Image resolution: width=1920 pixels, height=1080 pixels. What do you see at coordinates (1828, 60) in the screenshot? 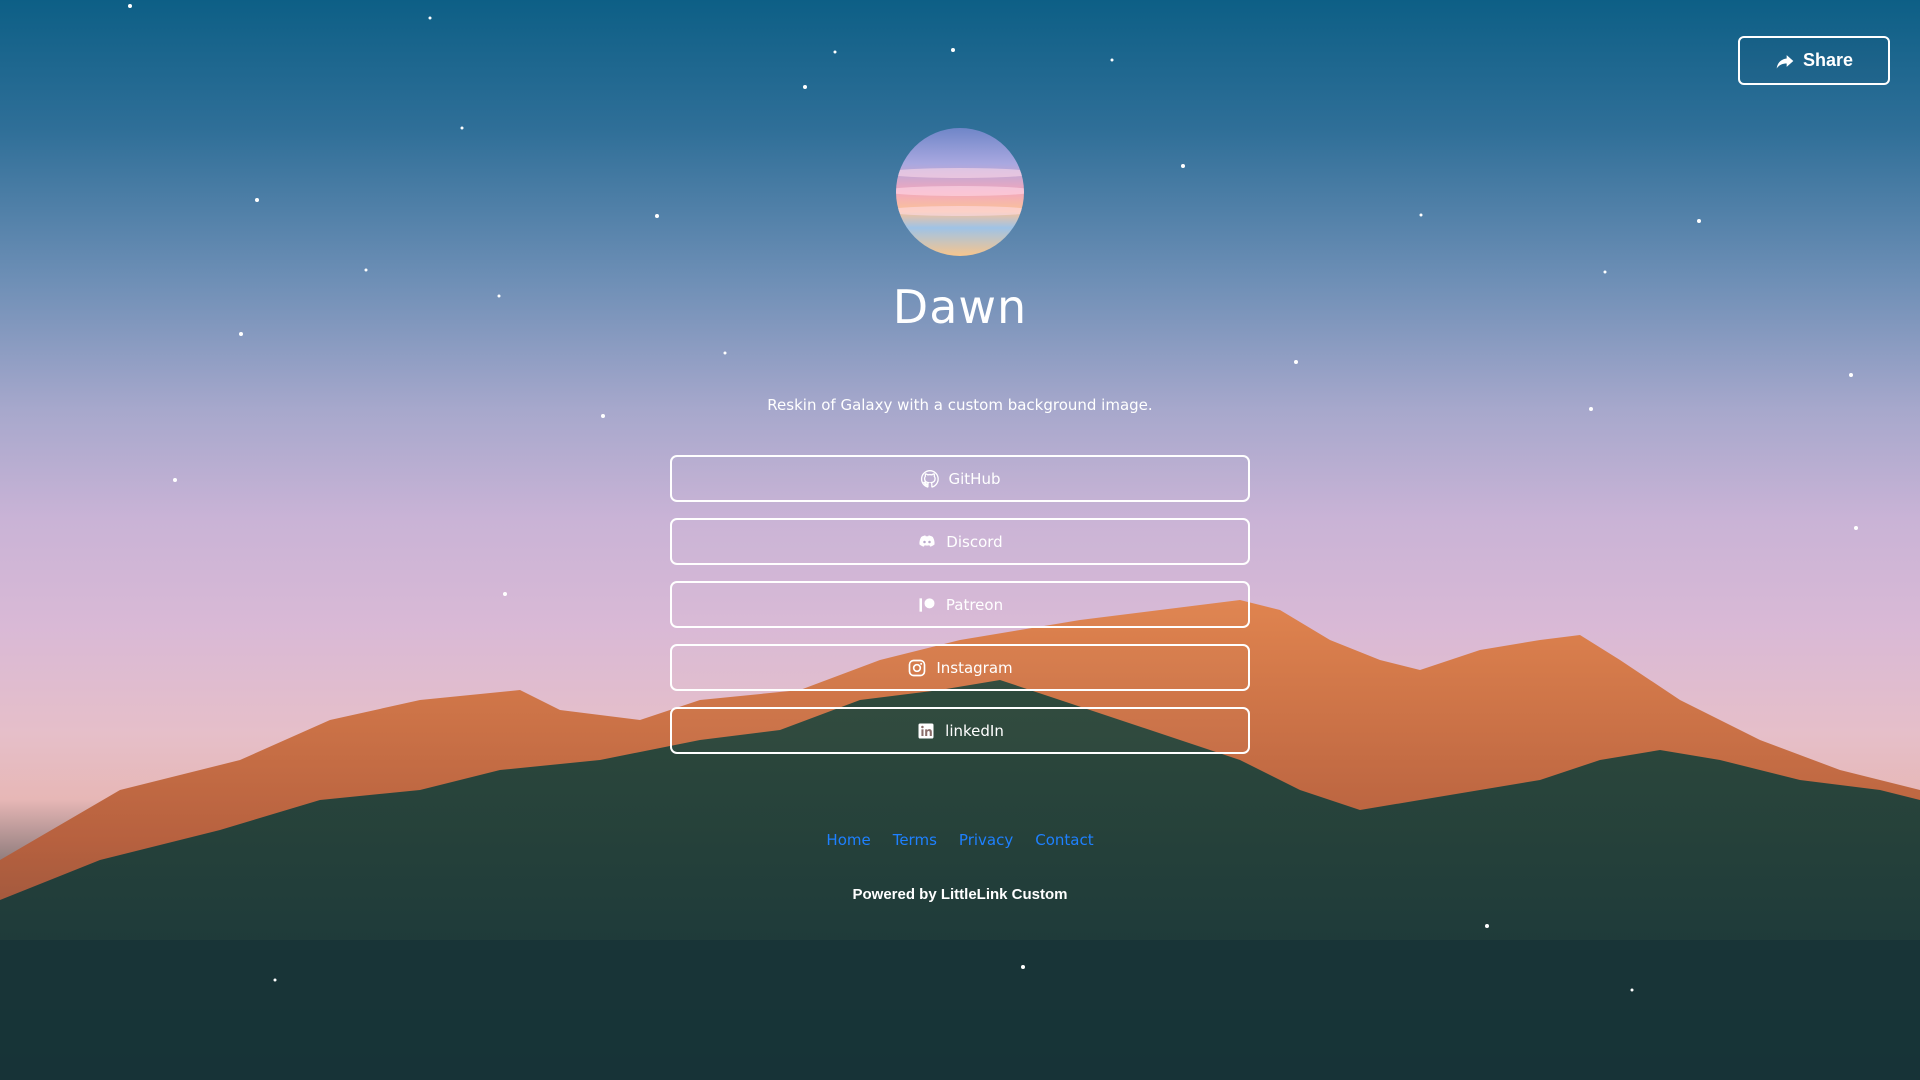
I see `share-label: Share` at bounding box center [1828, 60].